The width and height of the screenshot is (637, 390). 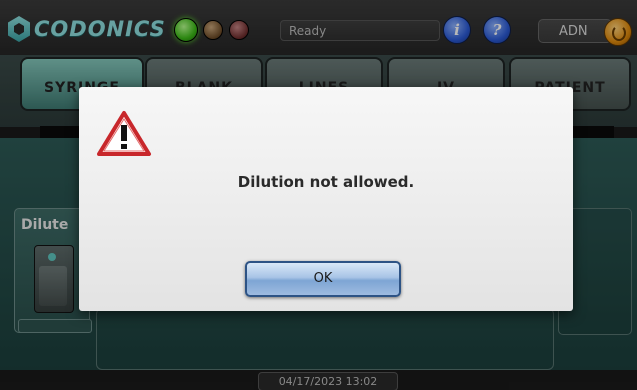 What do you see at coordinates (326, 182) in the screenshot?
I see `dialog-message: Dilution not allowed.` at bounding box center [326, 182].